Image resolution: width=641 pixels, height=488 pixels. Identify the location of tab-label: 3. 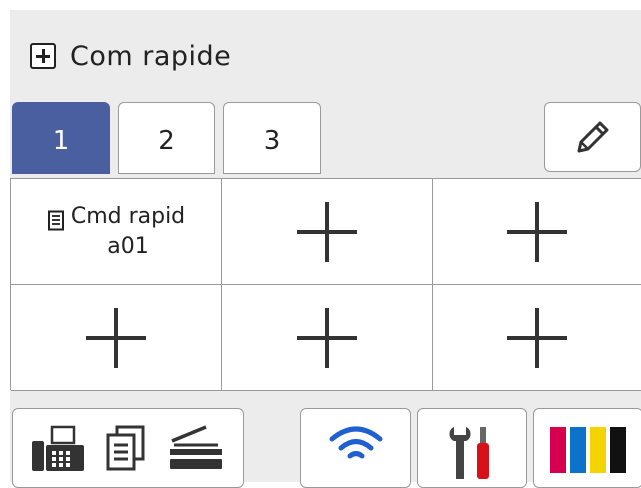
(272, 141).